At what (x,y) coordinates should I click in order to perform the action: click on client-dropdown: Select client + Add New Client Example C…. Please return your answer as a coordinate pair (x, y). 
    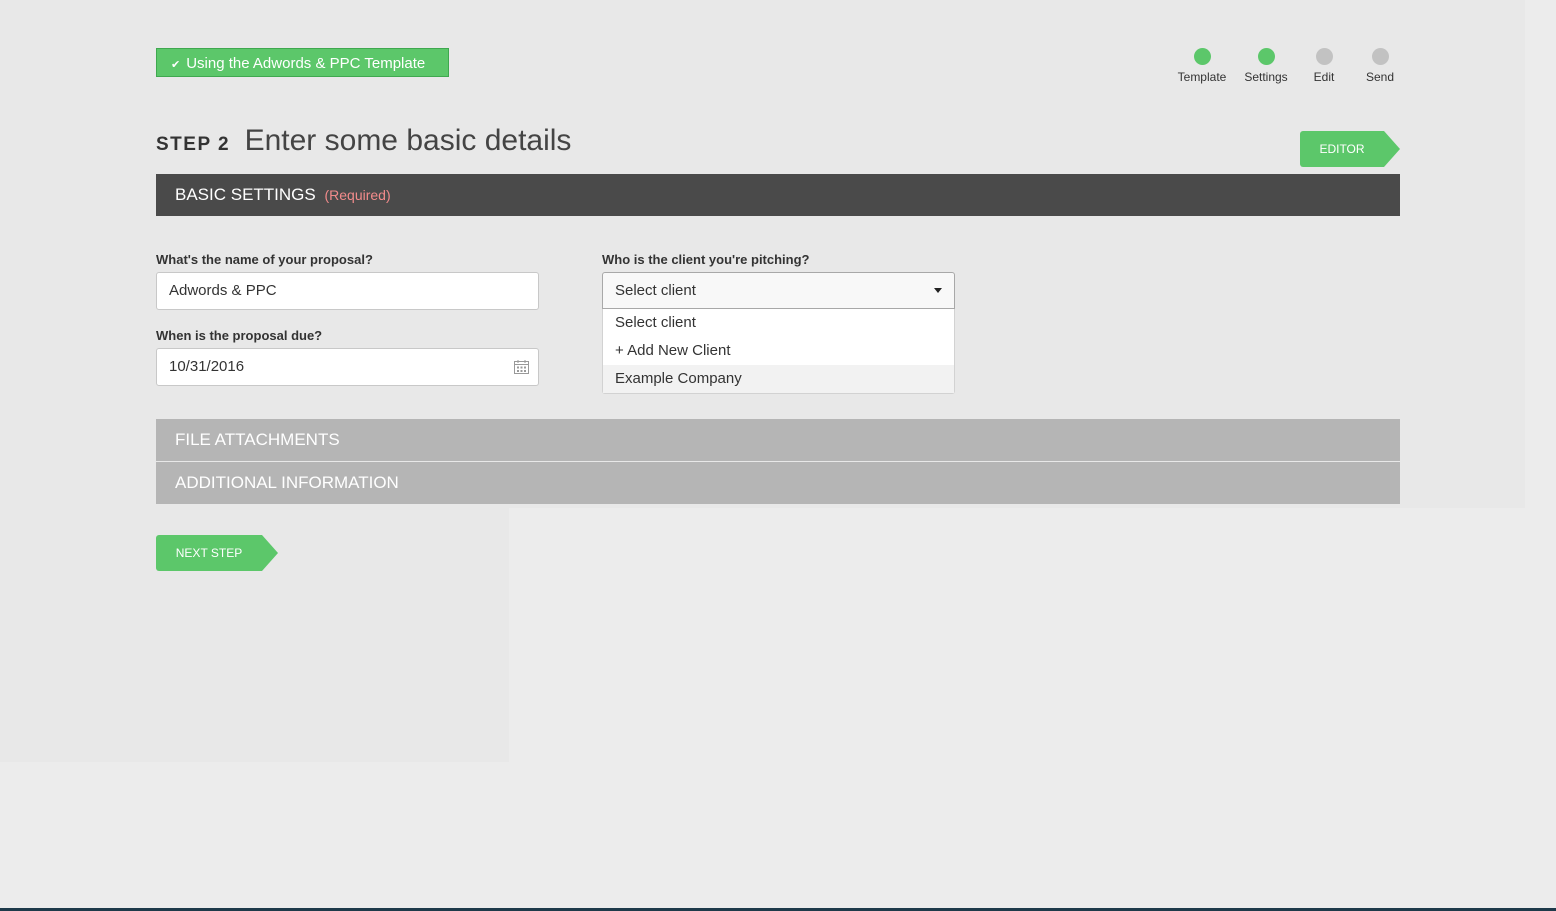
    Looking at the image, I should click on (778, 351).